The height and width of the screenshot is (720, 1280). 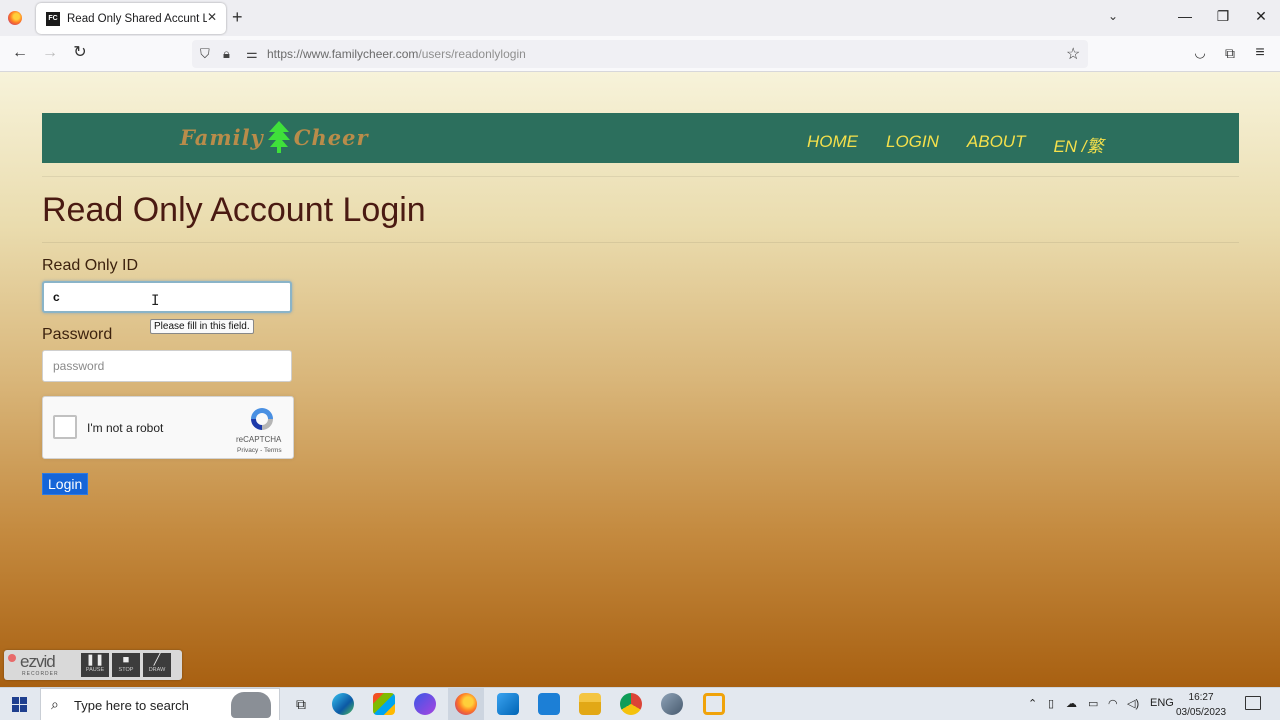 What do you see at coordinates (384, 704) in the screenshot?
I see `store-icon` at bounding box center [384, 704].